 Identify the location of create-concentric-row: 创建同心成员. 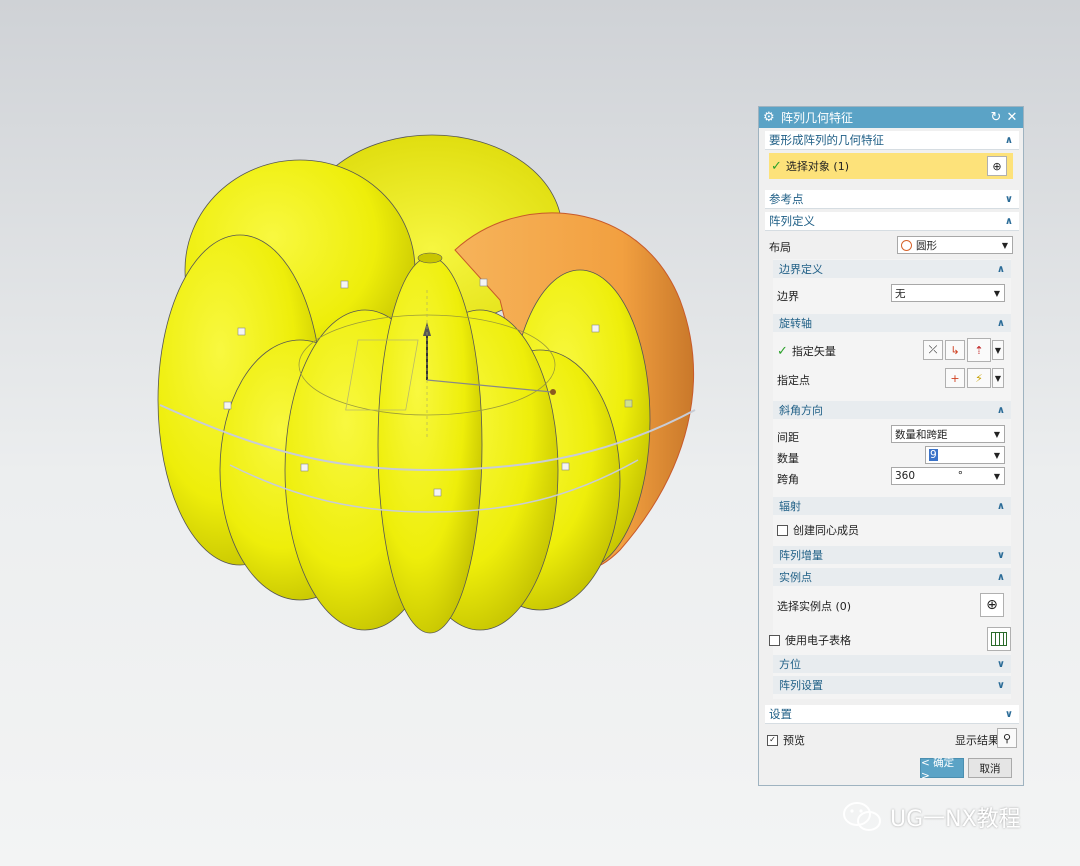
(818, 530).